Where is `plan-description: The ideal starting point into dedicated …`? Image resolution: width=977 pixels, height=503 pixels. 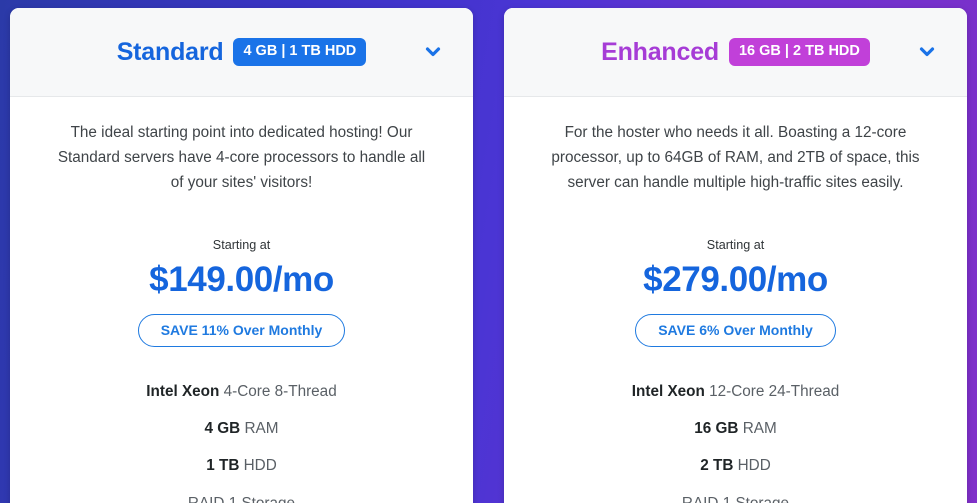 plan-description: The ideal starting point into dedicated … is located at coordinates (241, 157).